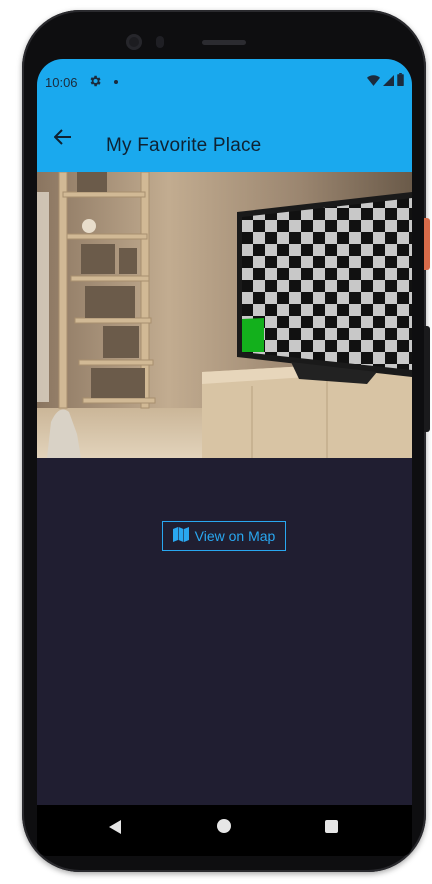  Describe the element at coordinates (235, 536) in the screenshot. I see `view-on-map-label: View on Map` at that location.